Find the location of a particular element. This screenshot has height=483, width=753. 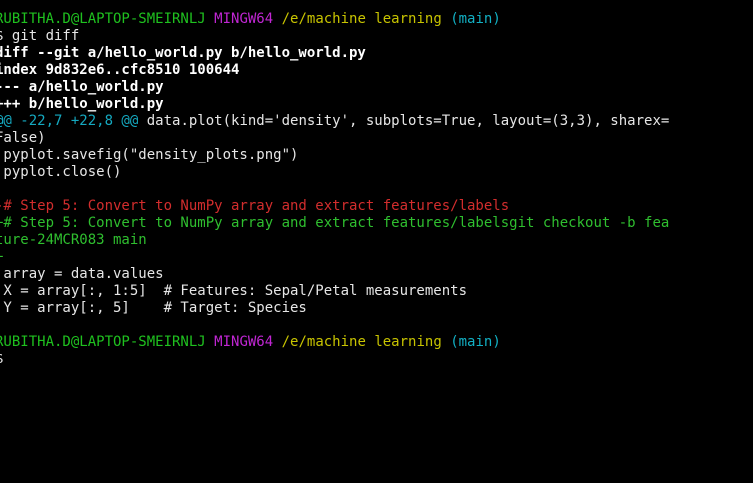

diff-old-file-line: --- a/hello_world.py is located at coordinates (82, 87).